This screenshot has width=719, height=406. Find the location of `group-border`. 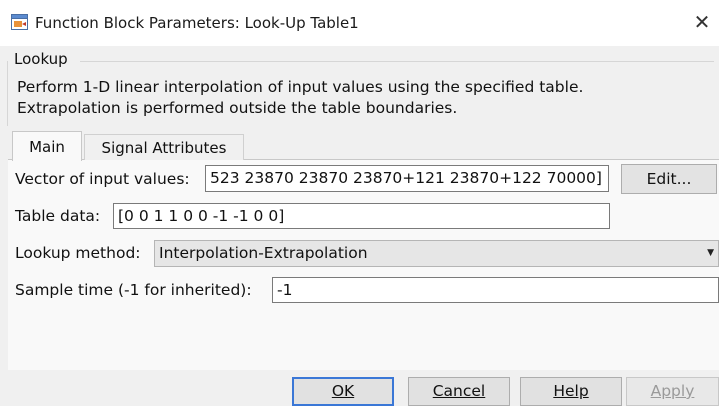

group-border is located at coordinates (7, 93).